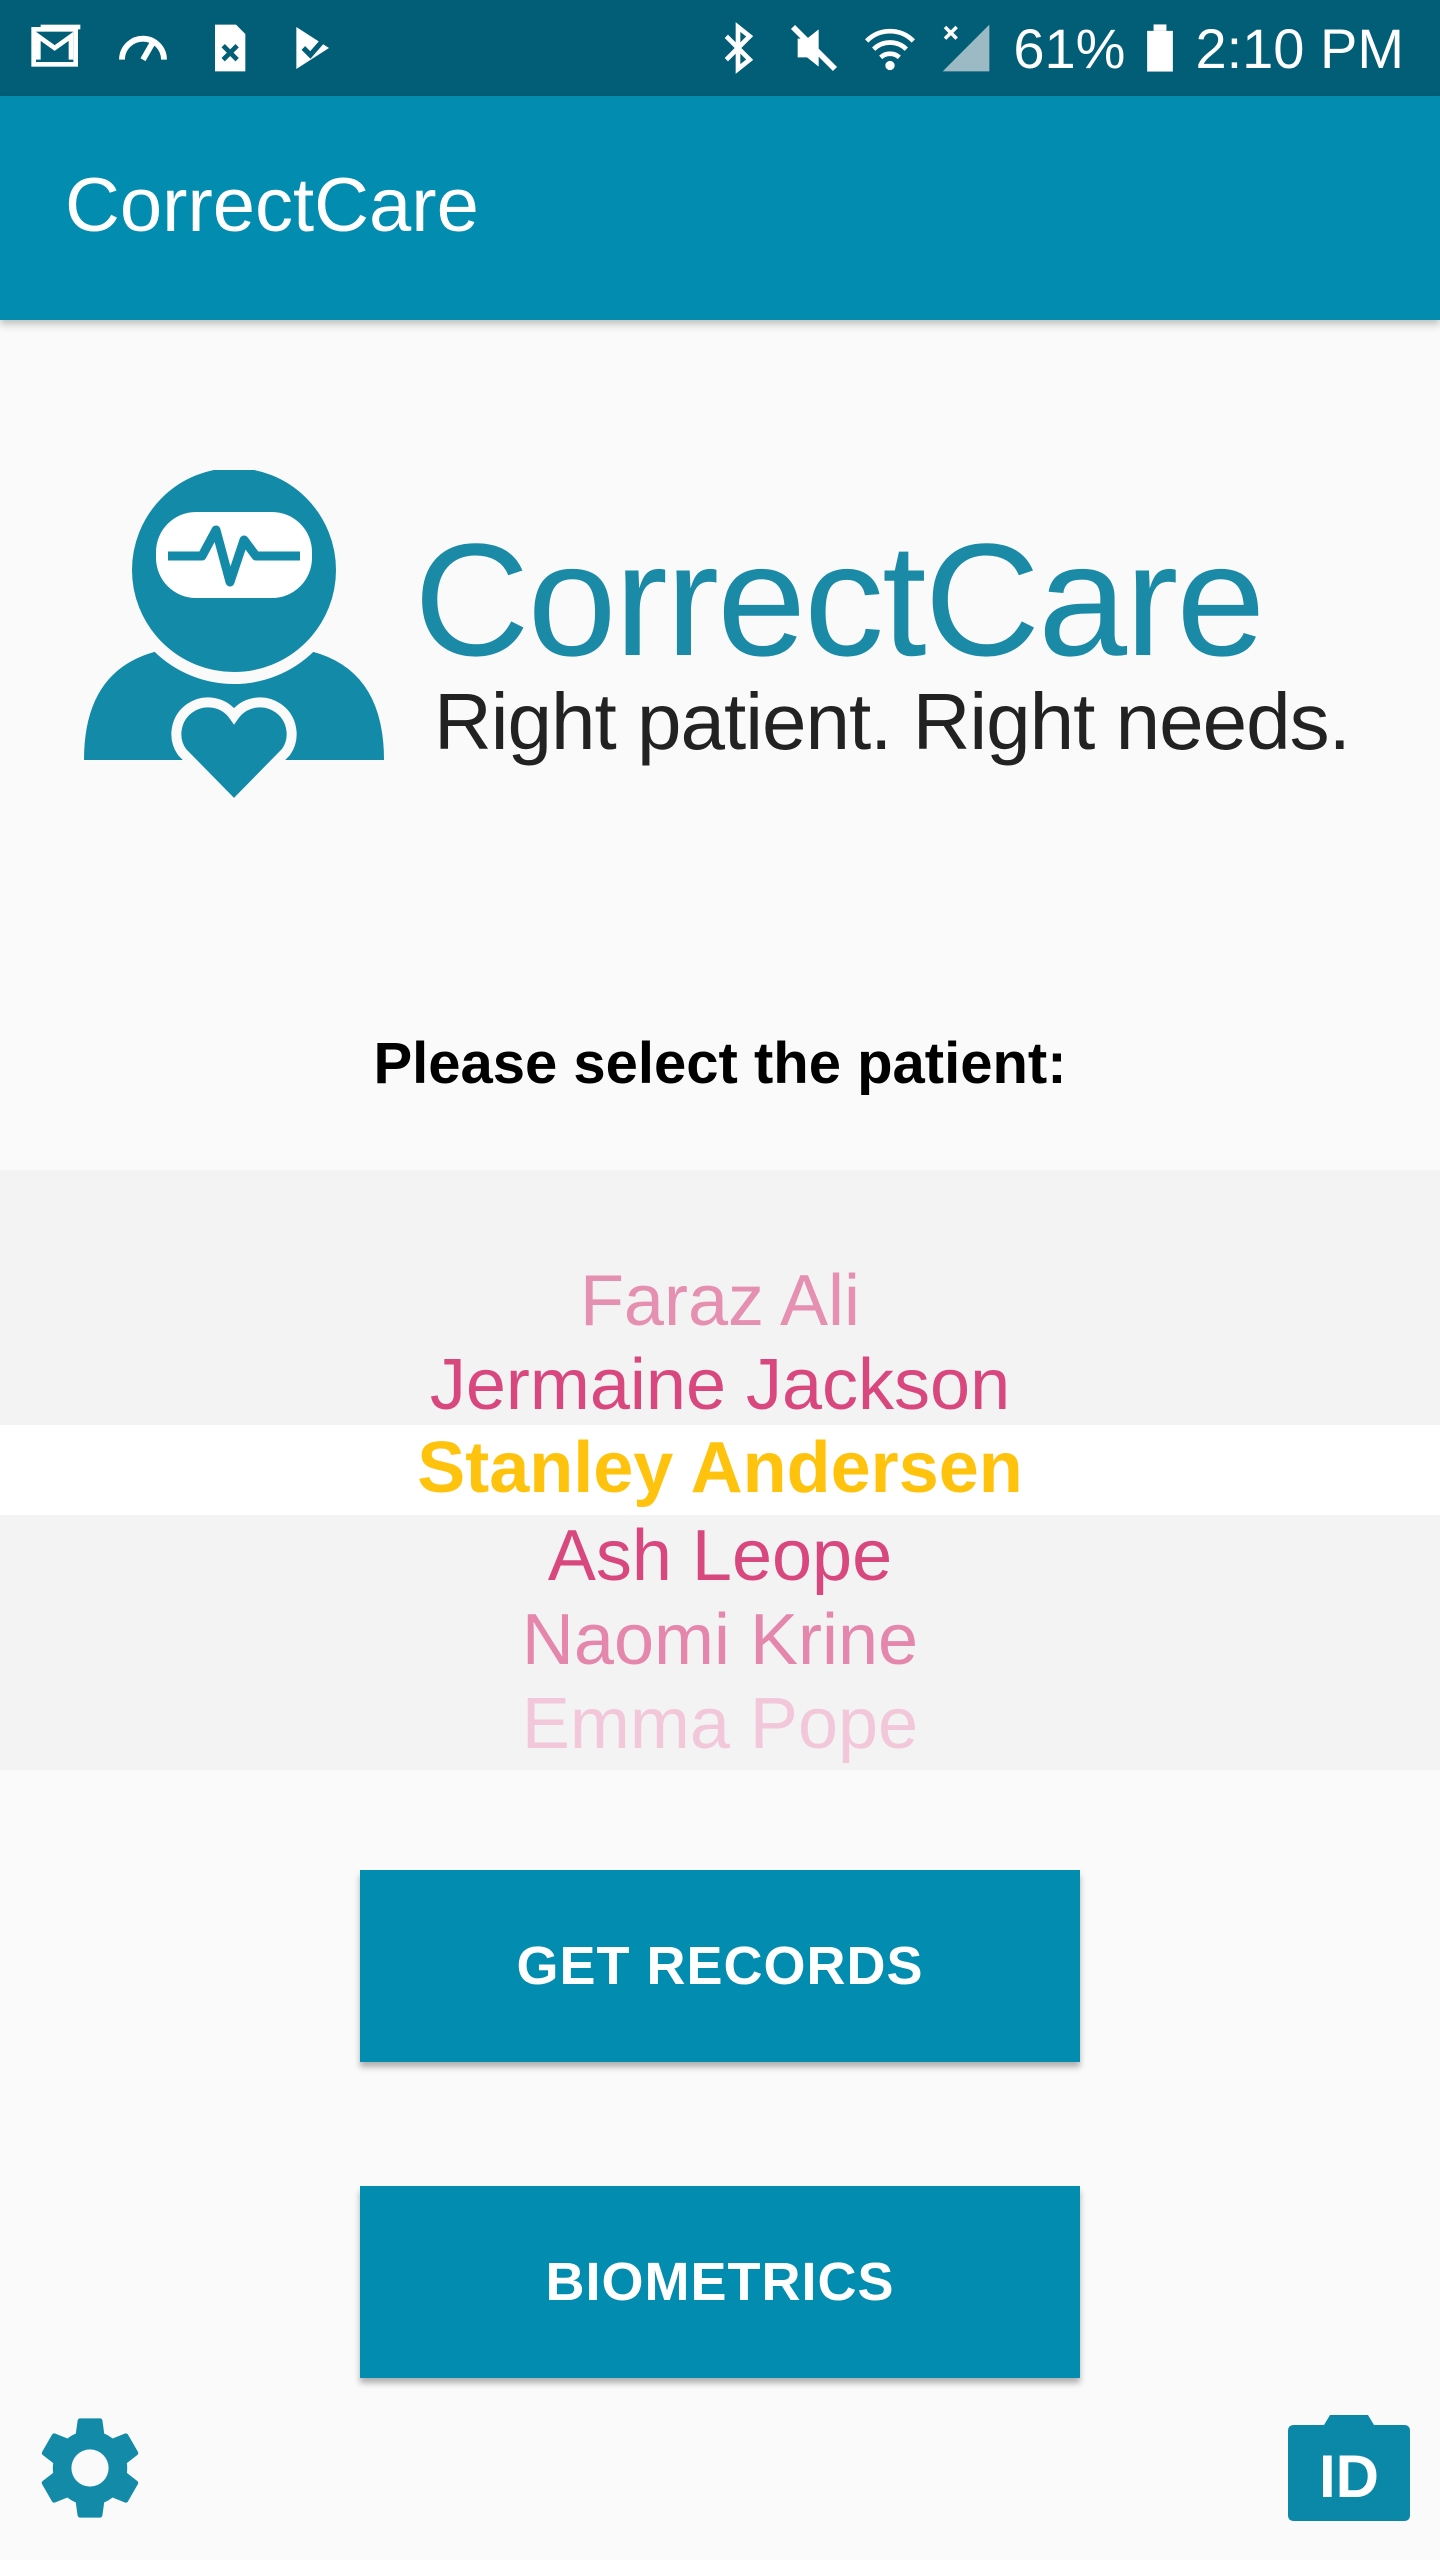  Describe the element at coordinates (143, 48) in the screenshot. I see `speedometer-icon` at that location.